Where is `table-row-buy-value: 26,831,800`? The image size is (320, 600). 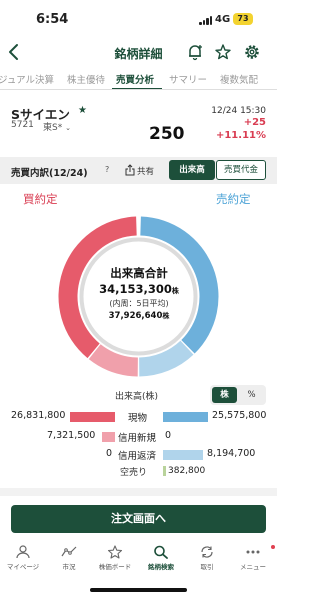
table-row-buy-value: 26,831,800 is located at coordinates (38, 415).